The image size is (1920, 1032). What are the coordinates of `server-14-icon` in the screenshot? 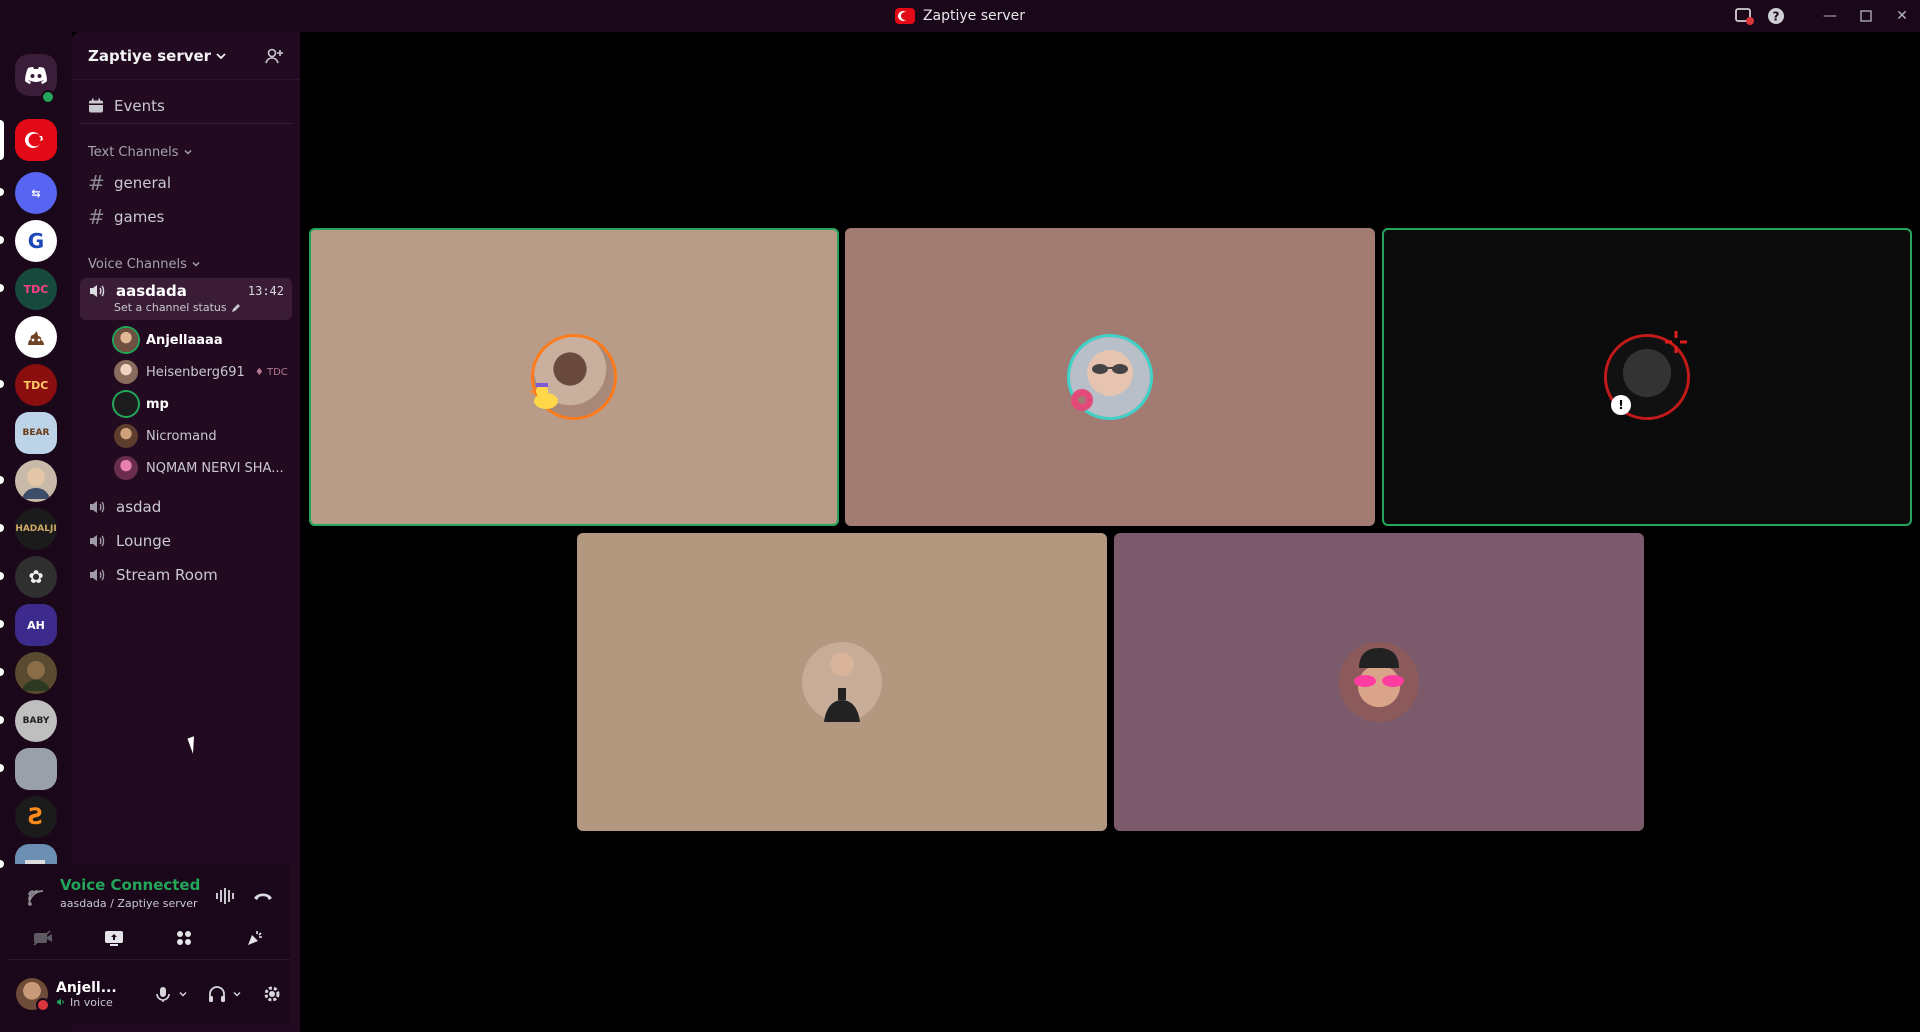 It's located at (36, 769).